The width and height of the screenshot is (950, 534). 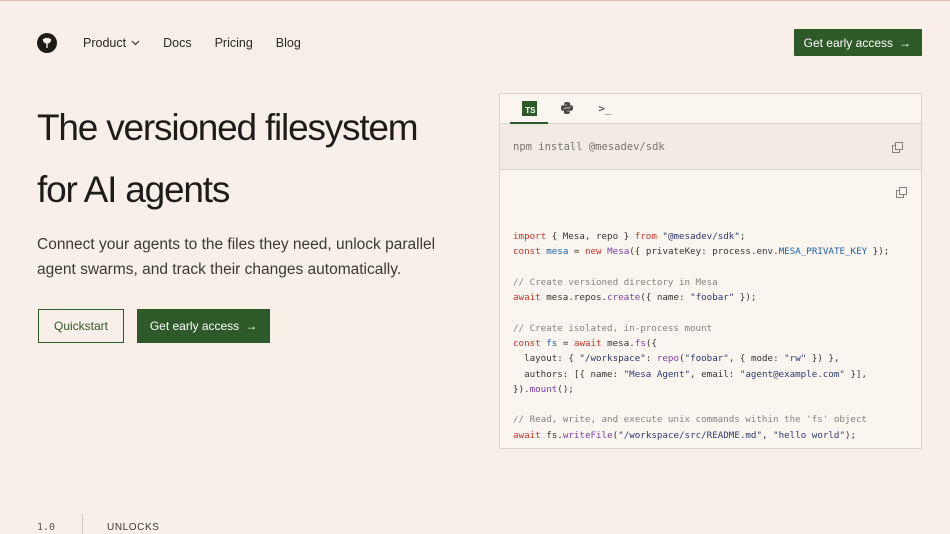 What do you see at coordinates (612, 359) in the screenshot?
I see `code-token: "/workspace"` at bounding box center [612, 359].